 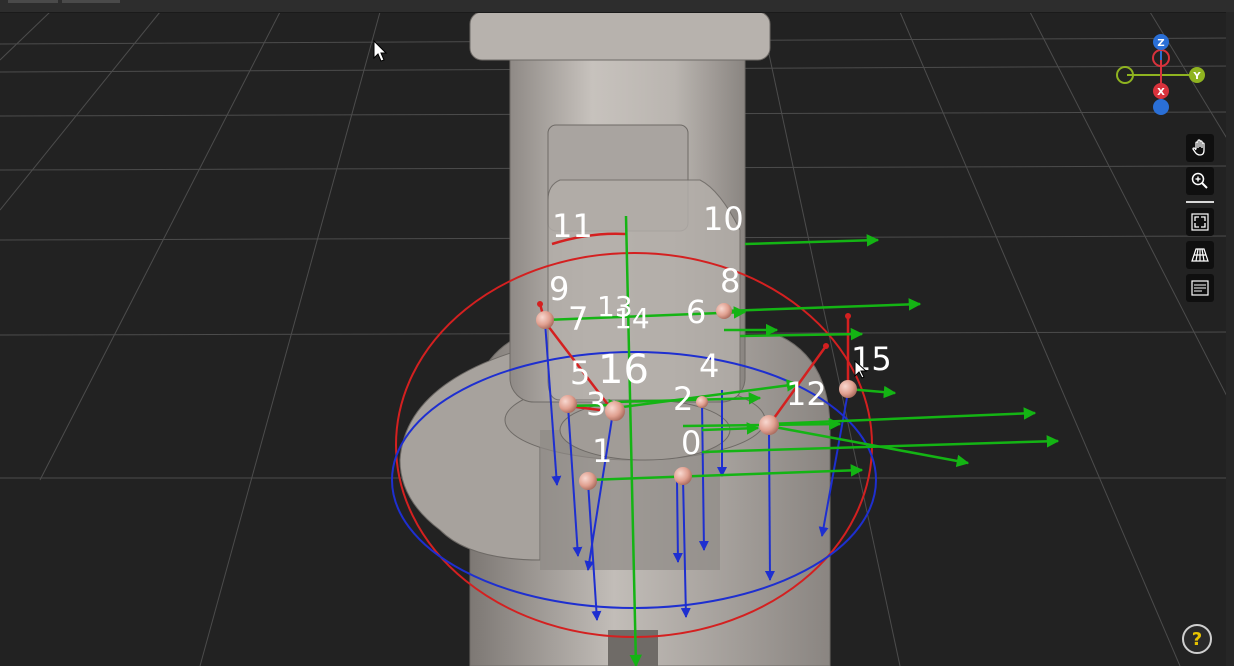 What do you see at coordinates (683, 399) in the screenshot?
I see `frame-label-2: 2` at bounding box center [683, 399].